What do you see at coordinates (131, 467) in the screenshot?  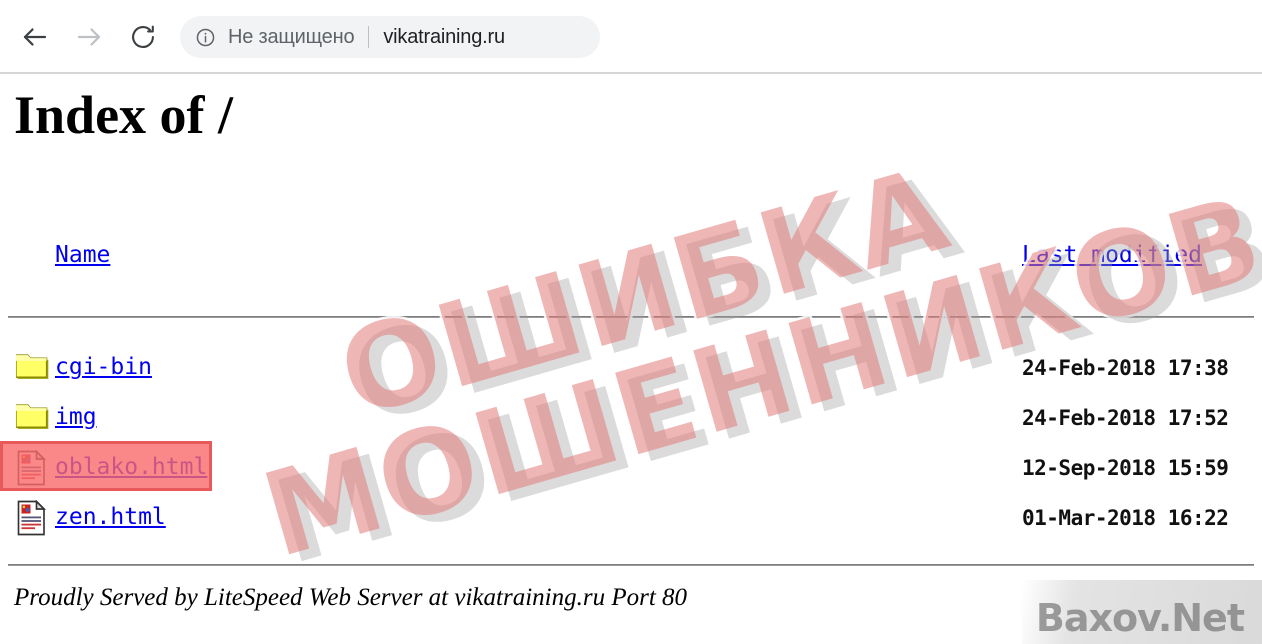 I see `file-link: oblako.html` at bounding box center [131, 467].